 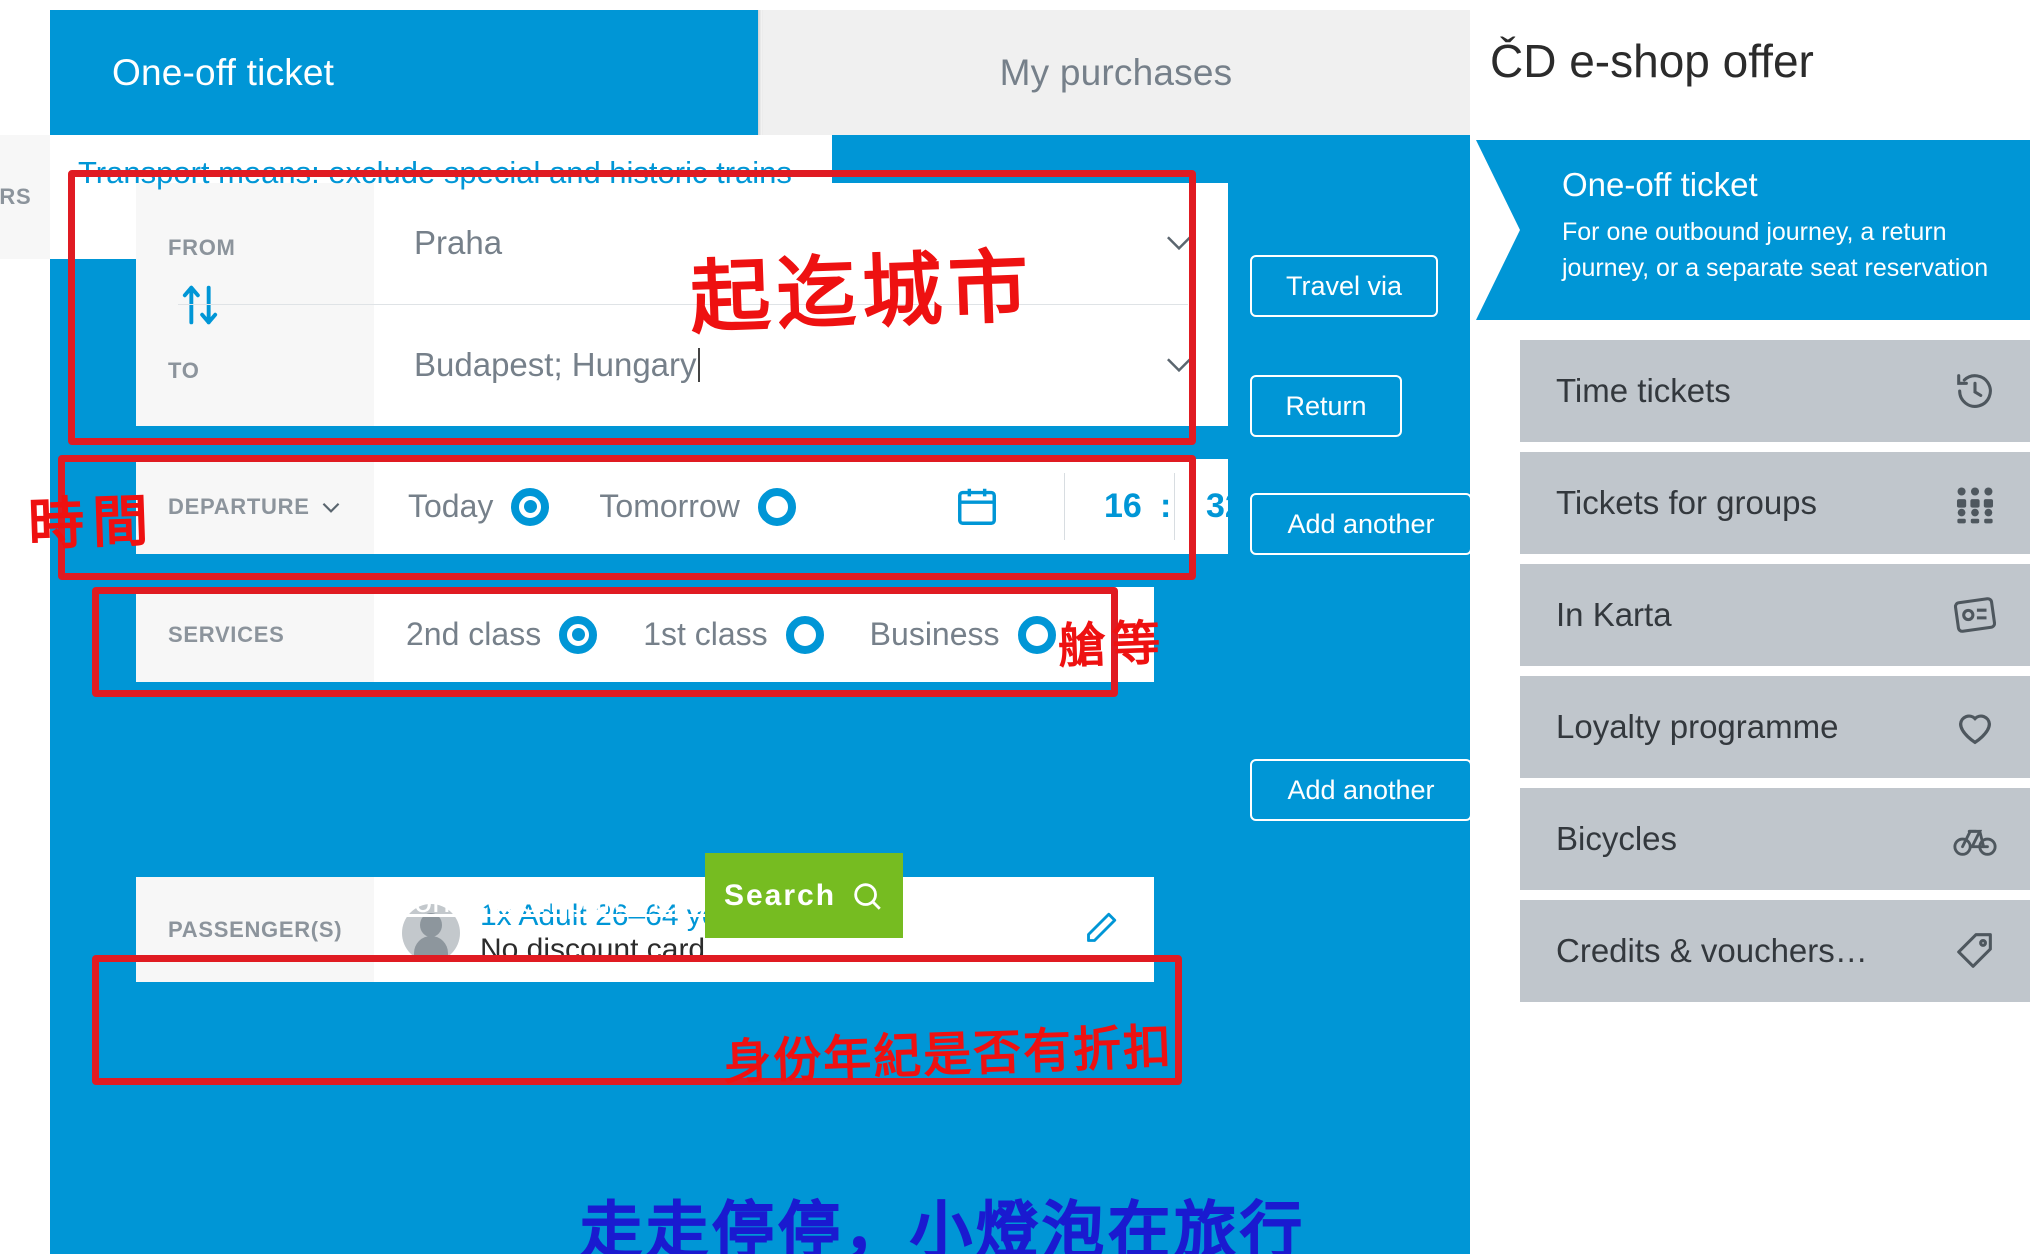 What do you see at coordinates (1425, 194) in the screenshot?
I see `chevron-right-icon` at bounding box center [1425, 194].